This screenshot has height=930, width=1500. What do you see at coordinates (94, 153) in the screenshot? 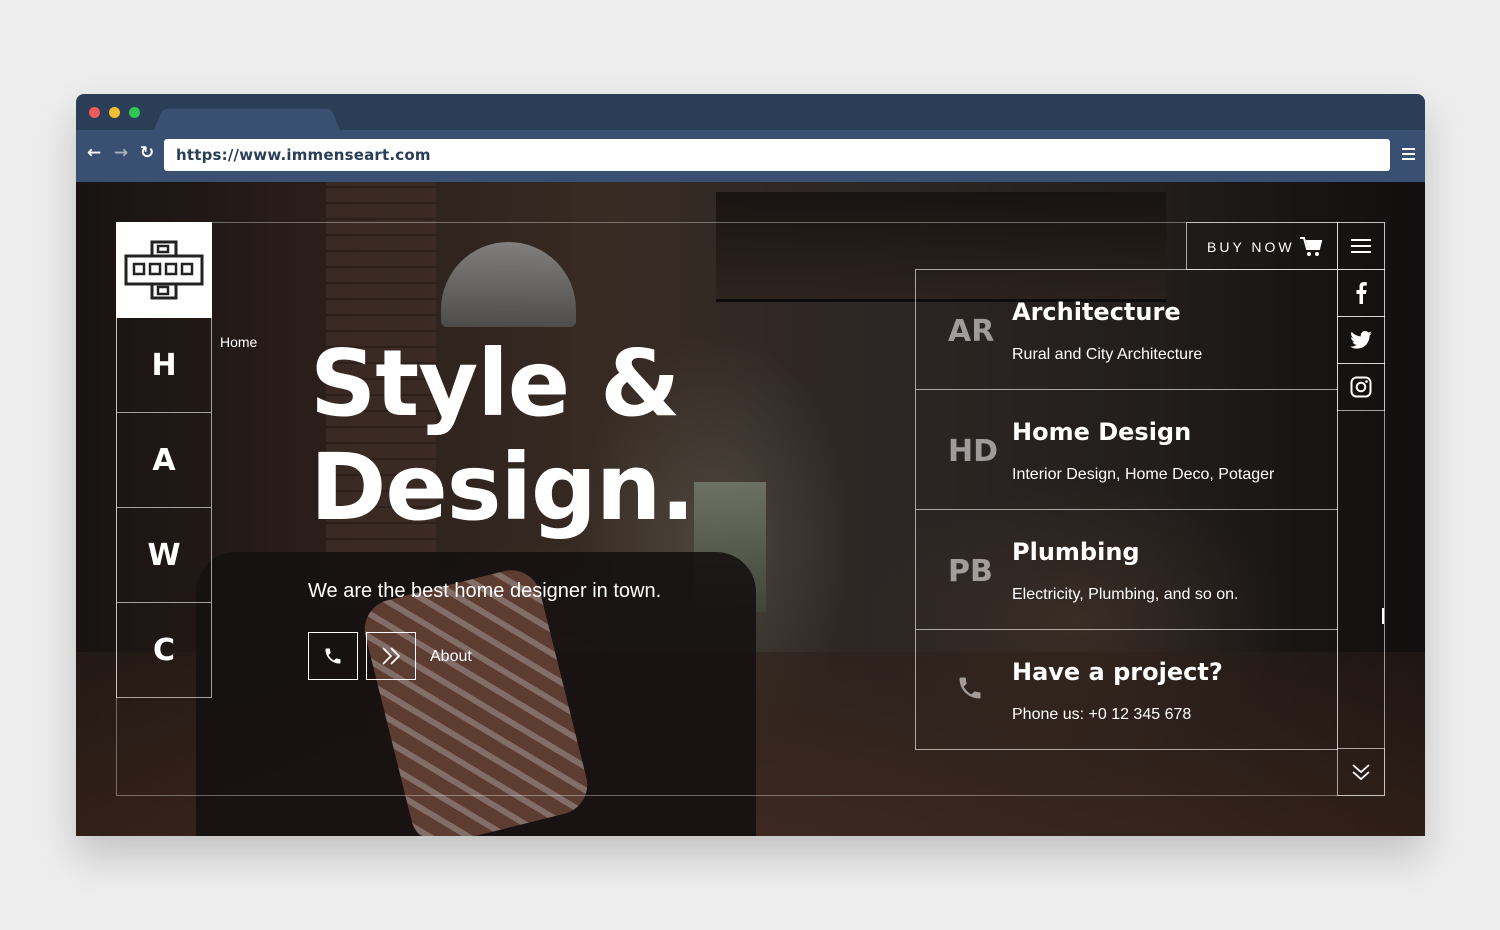
I see `back-arrow-icon: ←` at bounding box center [94, 153].